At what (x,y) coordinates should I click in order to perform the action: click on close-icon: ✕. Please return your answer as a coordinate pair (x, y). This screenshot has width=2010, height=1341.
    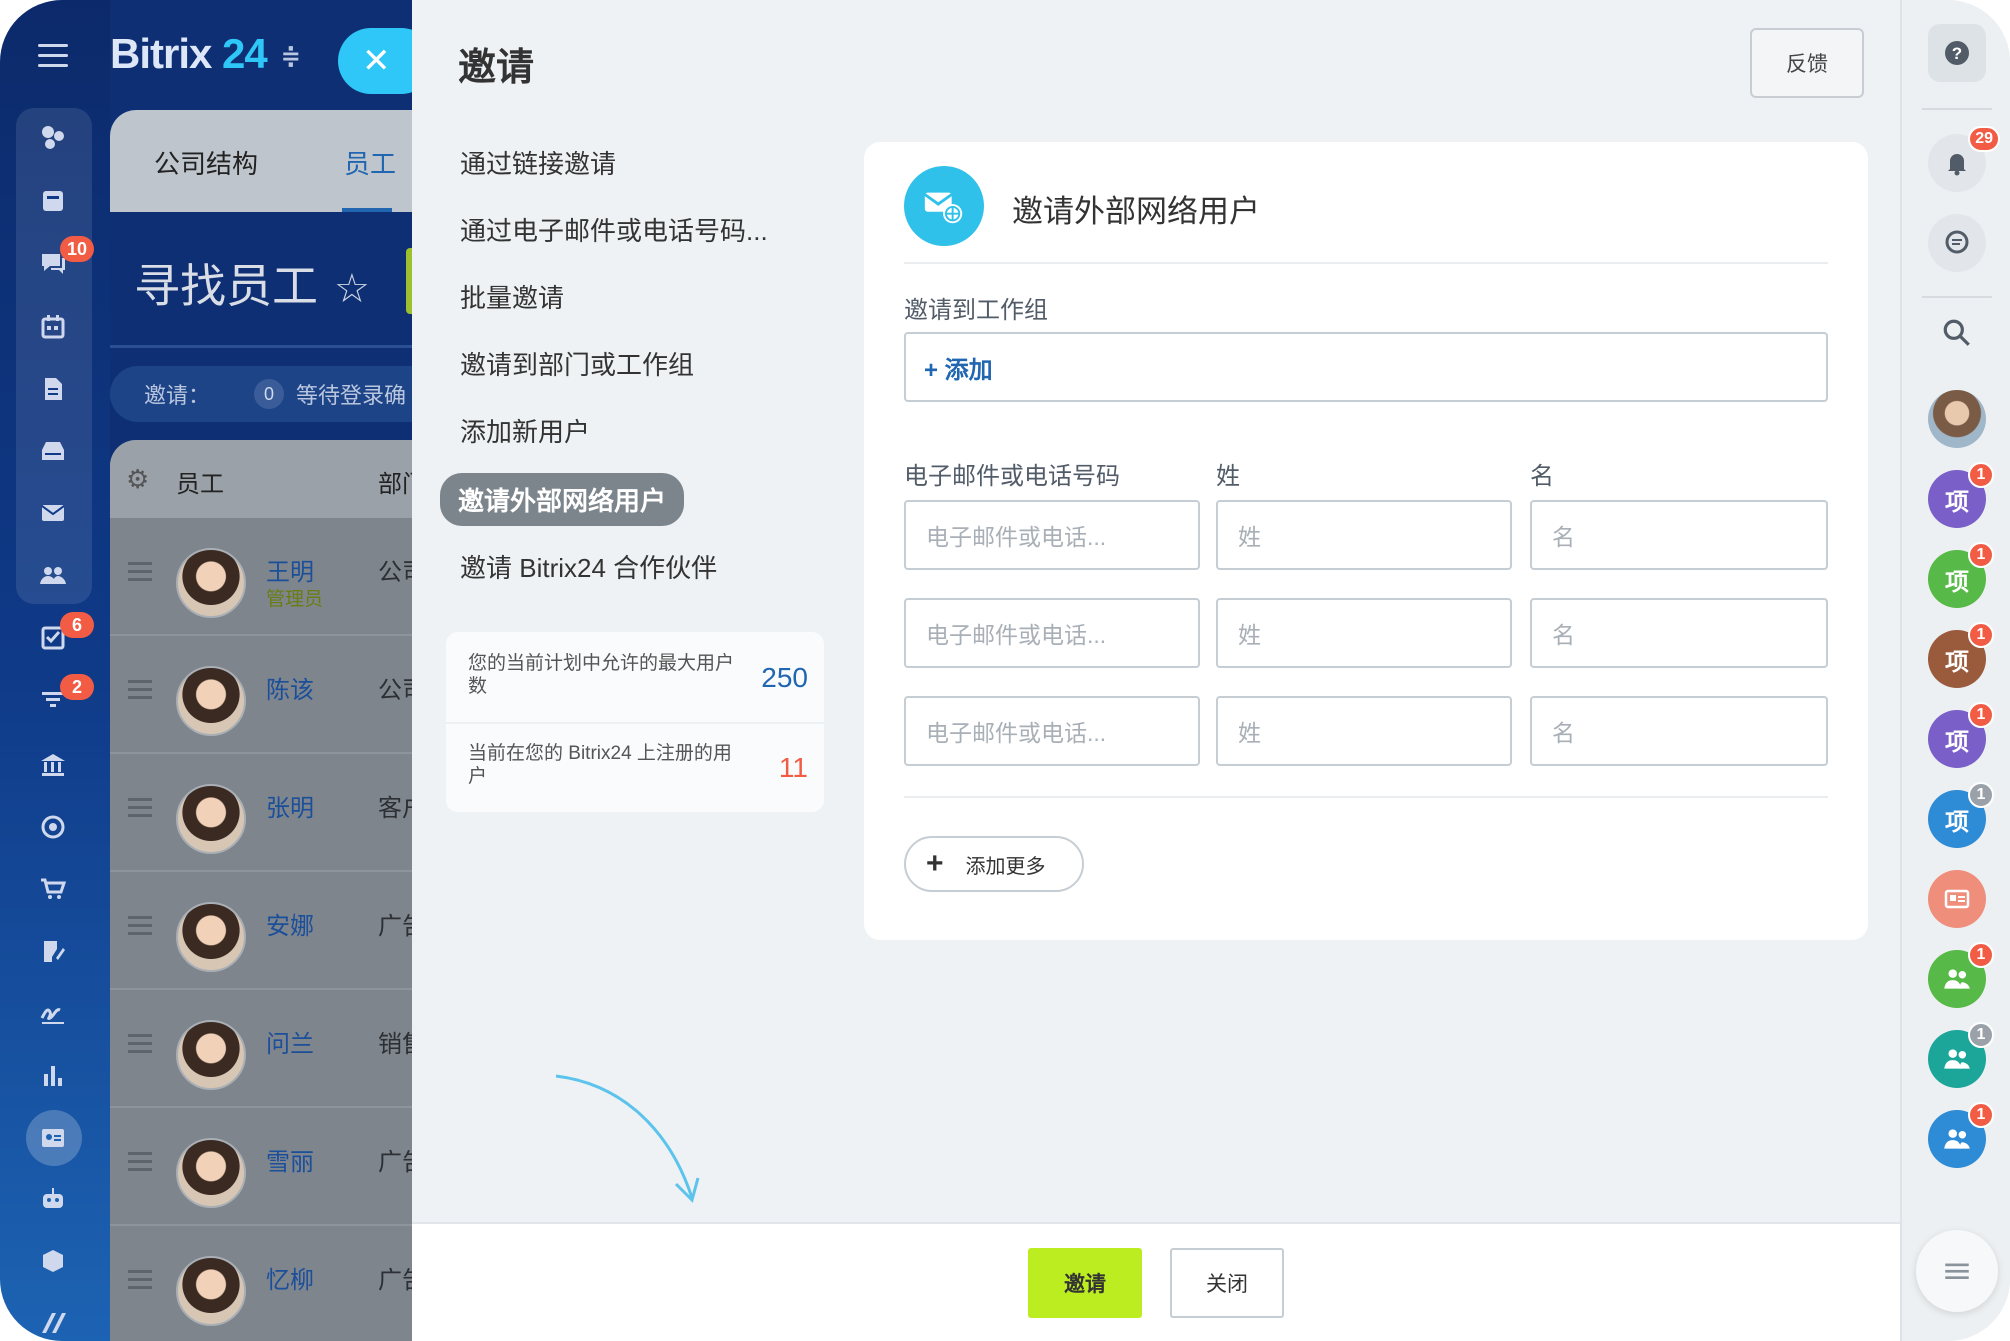
    Looking at the image, I should click on (376, 61).